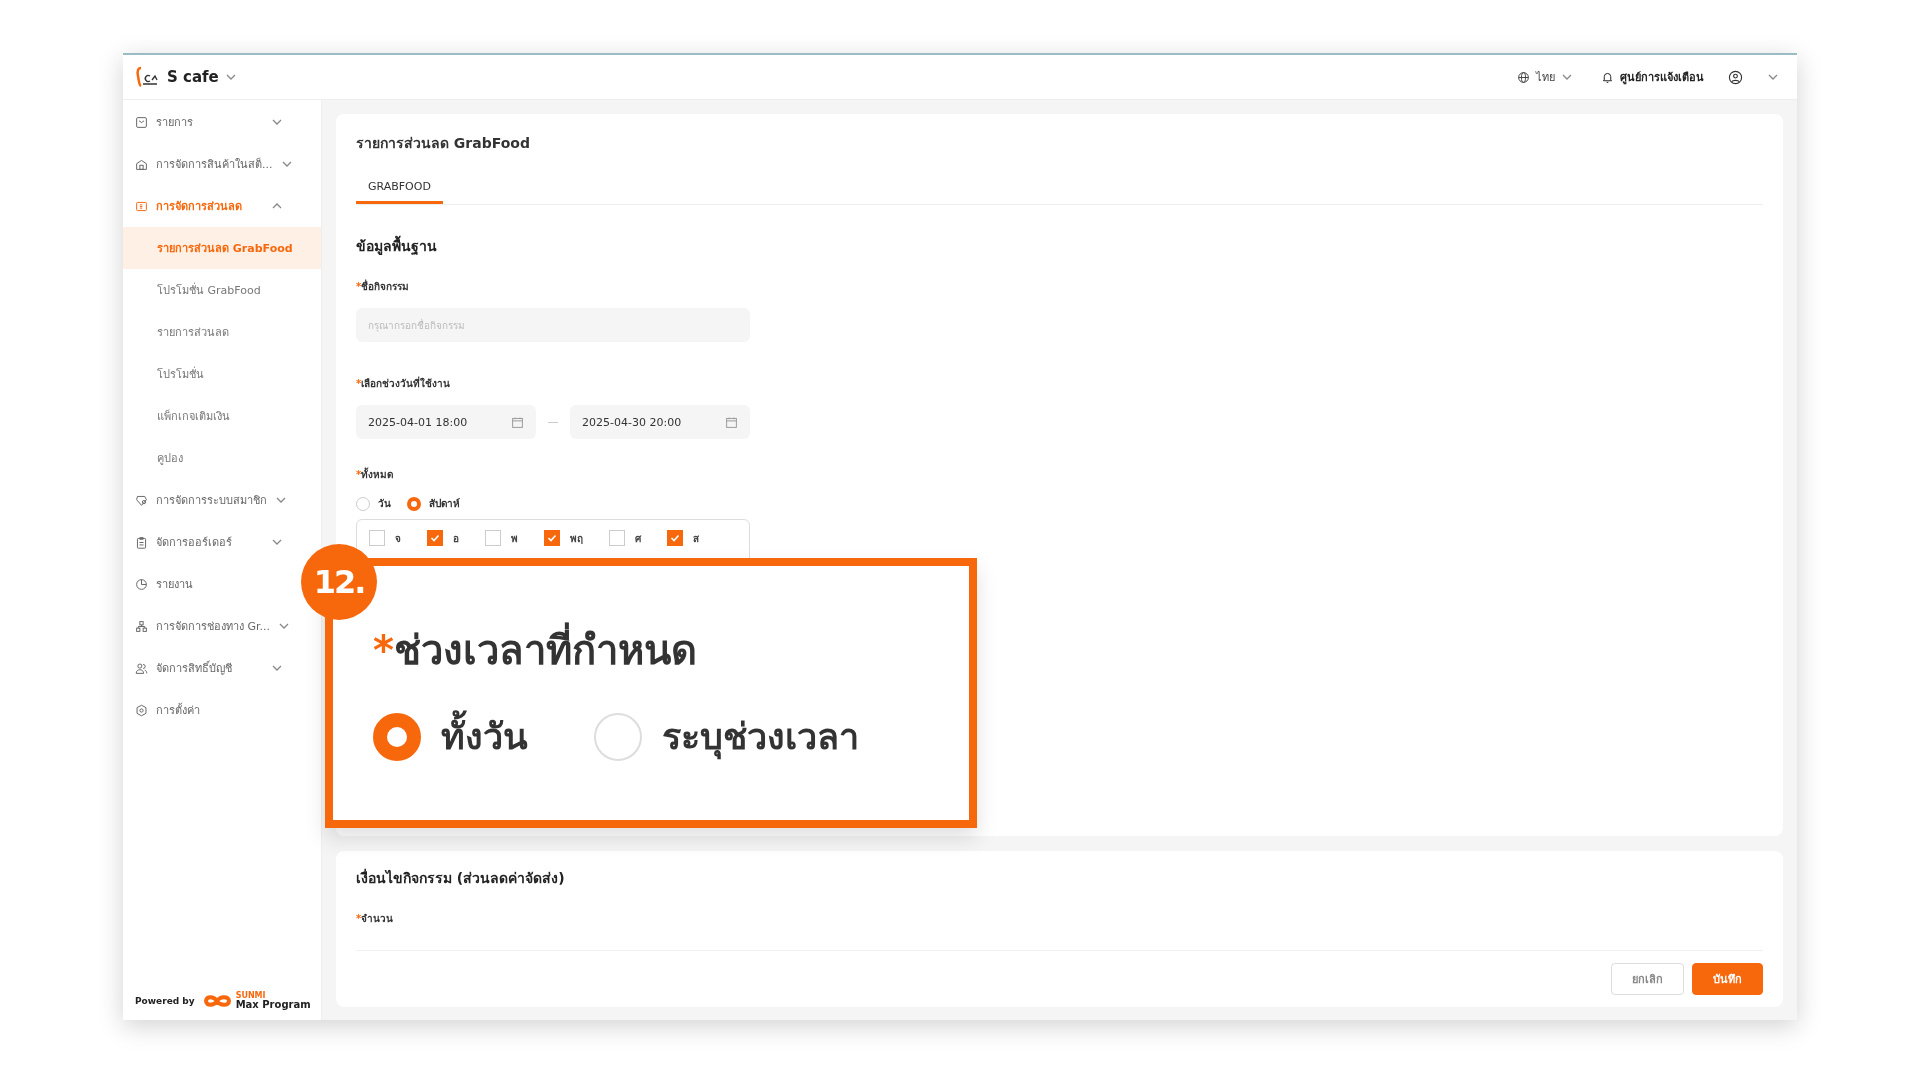  I want to click on radio-option: วัน, so click(373, 503).